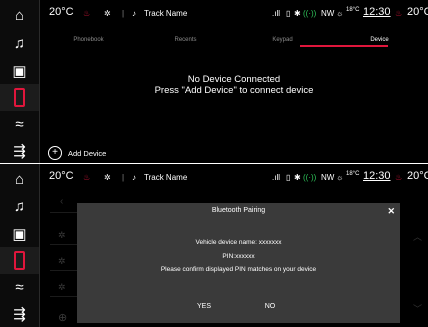  Describe the element at coordinates (63, 318) in the screenshot. I see `add-icon: ⊕` at that location.